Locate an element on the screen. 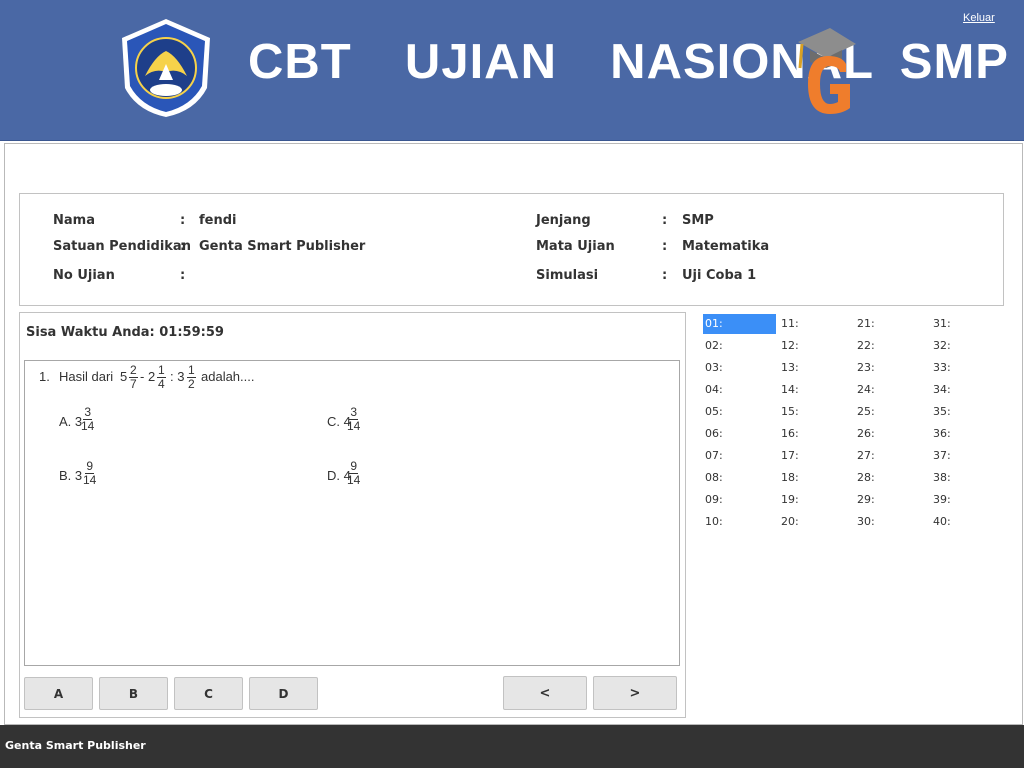 The width and height of the screenshot is (1024, 768). option-b-fraction: 9 14 is located at coordinates (89, 473).